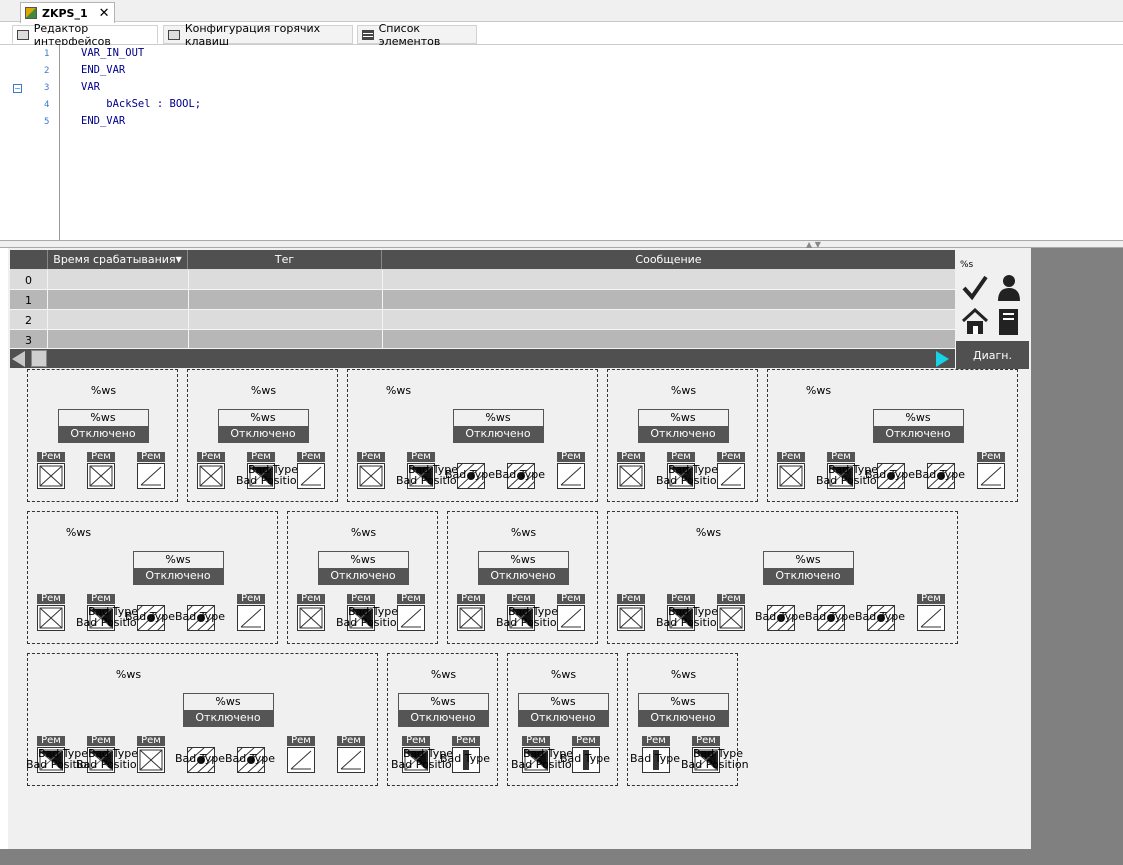  I want to click on scrollbar-thumb, so click(39, 358).